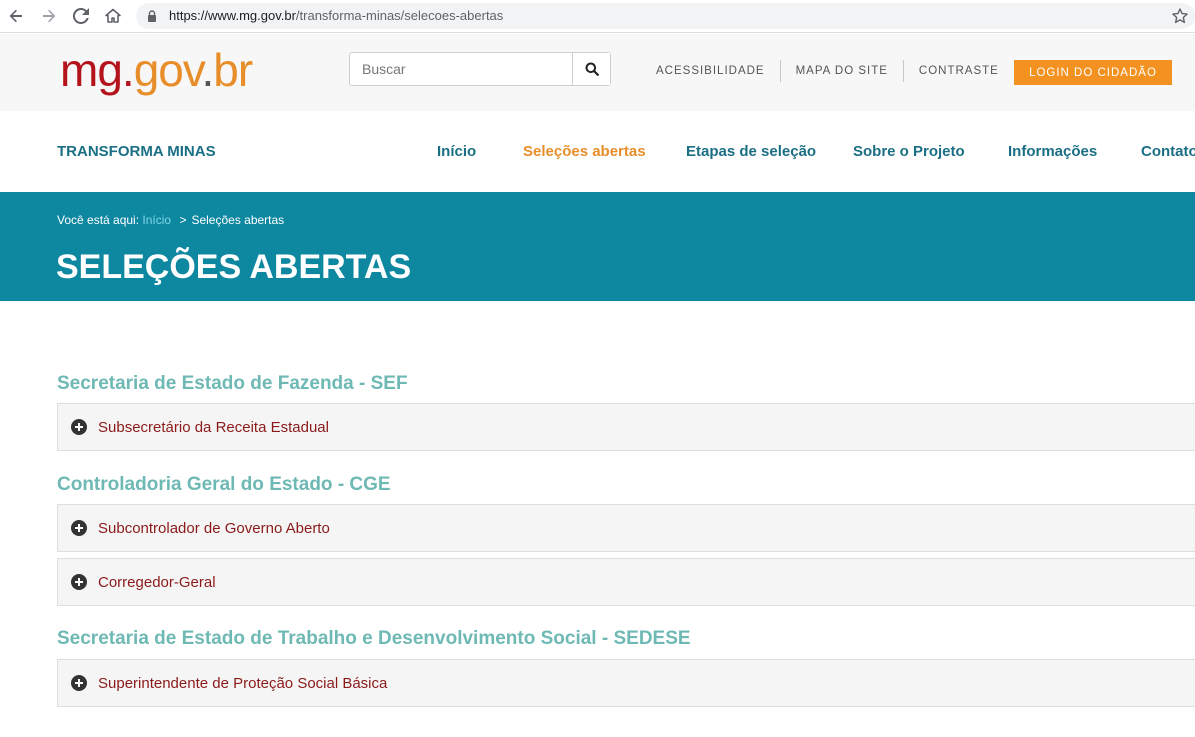 The width and height of the screenshot is (1195, 737). What do you see at coordinates (232, 383) in the screenshot?
I see `section-title-sef: Secretaria de Estado de Fazenda - SEF` at bounding box center [232, 383].